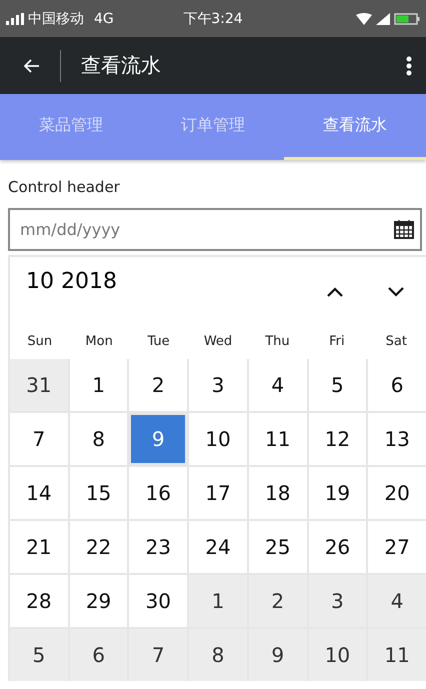 The image size is (426, 689). I want to click on day-cell: 30, so click(158, 601).